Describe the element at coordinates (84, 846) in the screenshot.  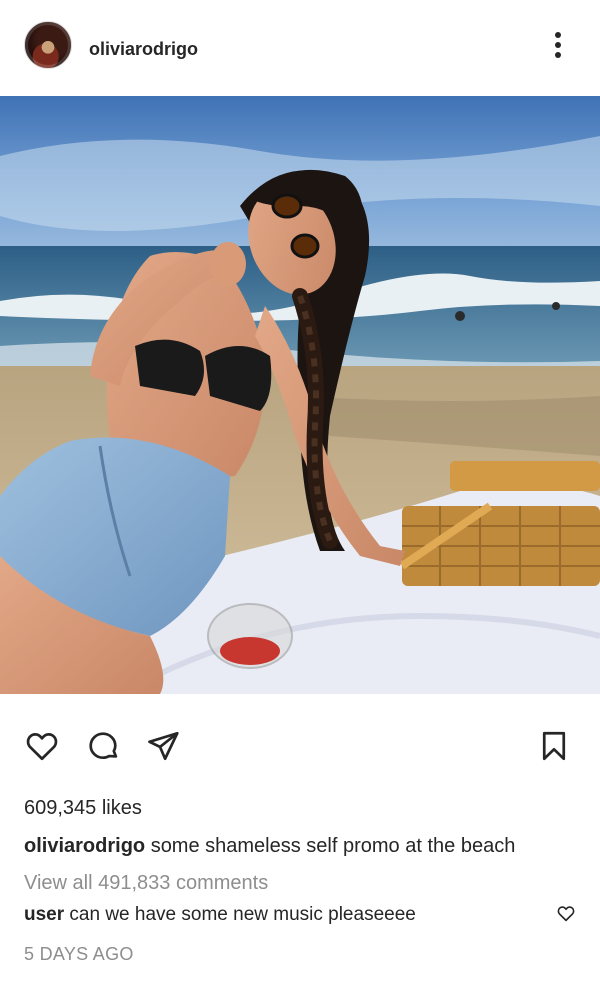
I see `caption-username: oliviarodrigo` at that location.